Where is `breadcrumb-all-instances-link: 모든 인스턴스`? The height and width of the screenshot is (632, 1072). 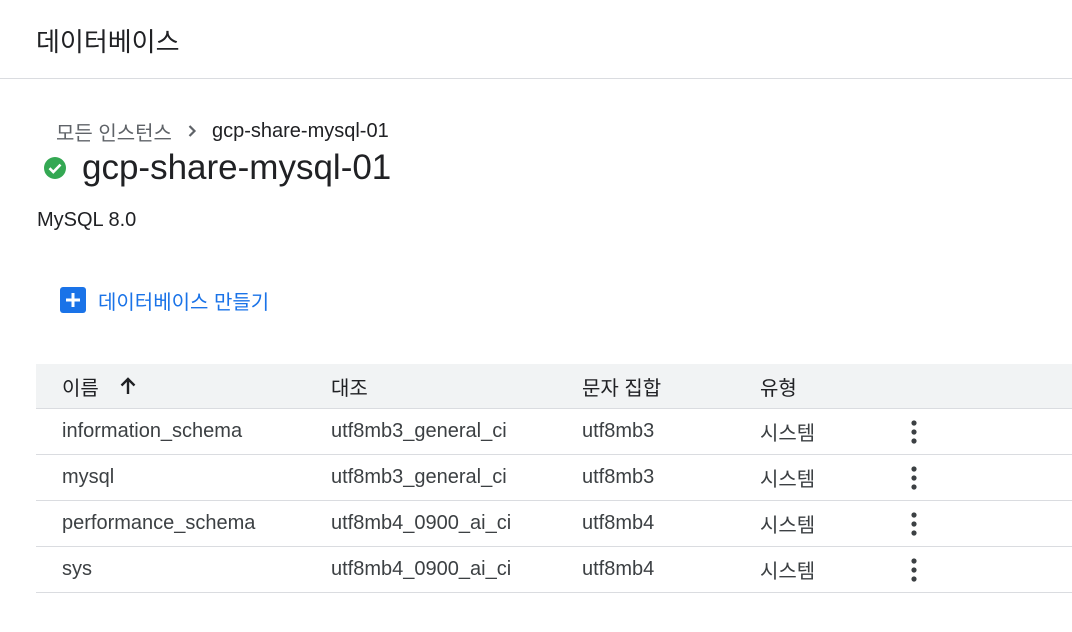 breadcrumb-all-instances-link: 모든 인스턴스 is located at coordinates (114, 131).